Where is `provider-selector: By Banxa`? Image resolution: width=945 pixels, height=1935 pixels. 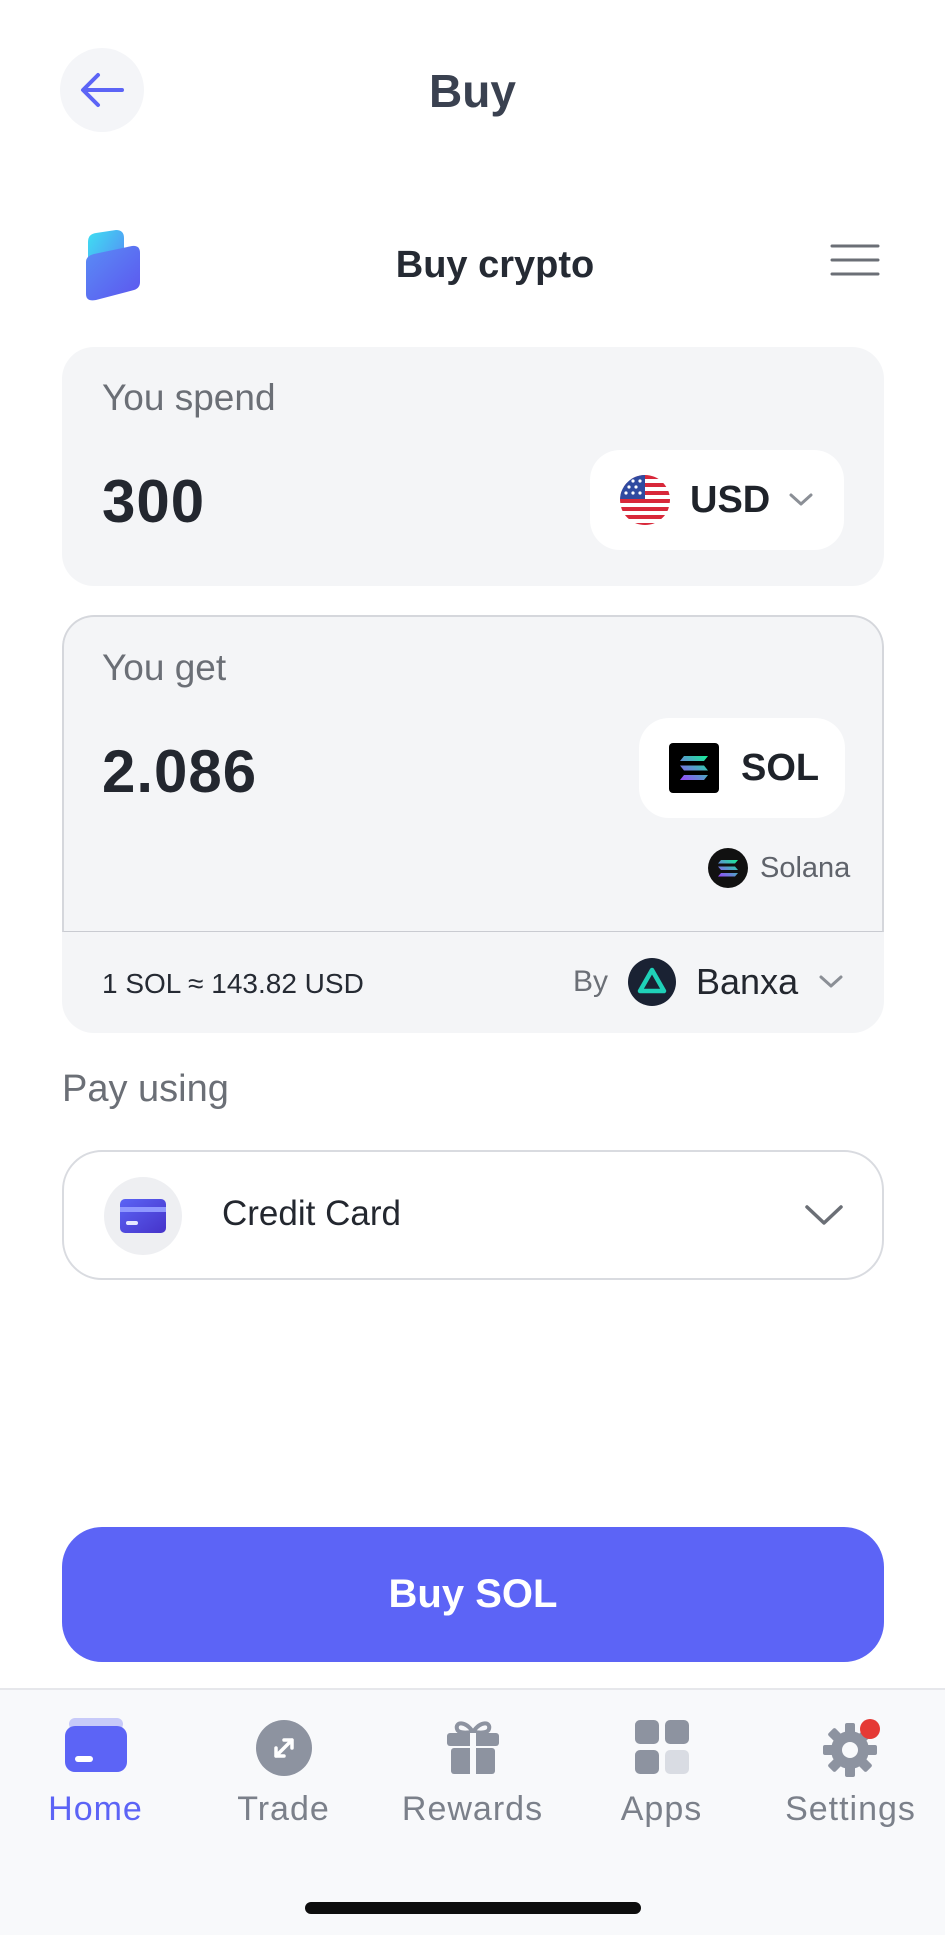 provider-selector: By Banxa is located at coordinates (708, 982).